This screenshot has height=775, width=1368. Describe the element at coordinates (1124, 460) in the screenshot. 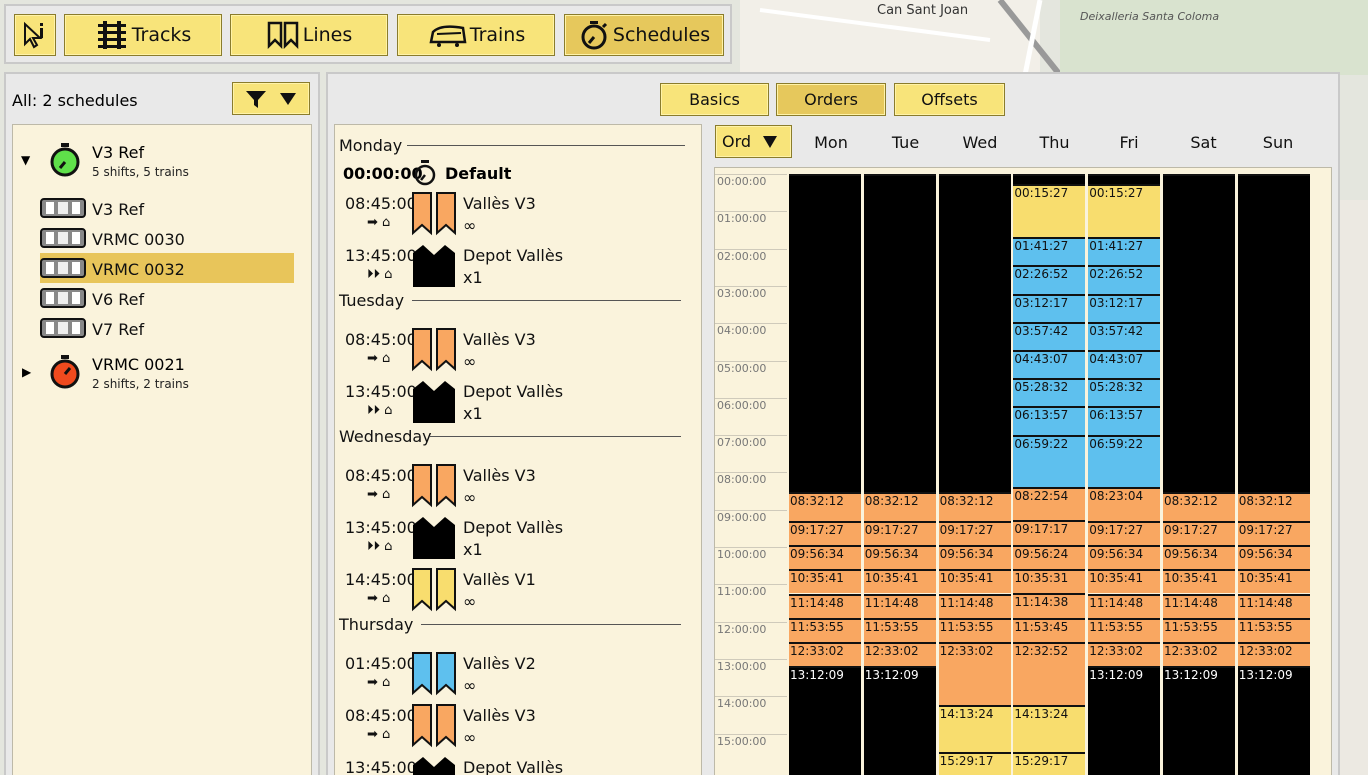

I see `schedule-block: 06:59:22` at that location.